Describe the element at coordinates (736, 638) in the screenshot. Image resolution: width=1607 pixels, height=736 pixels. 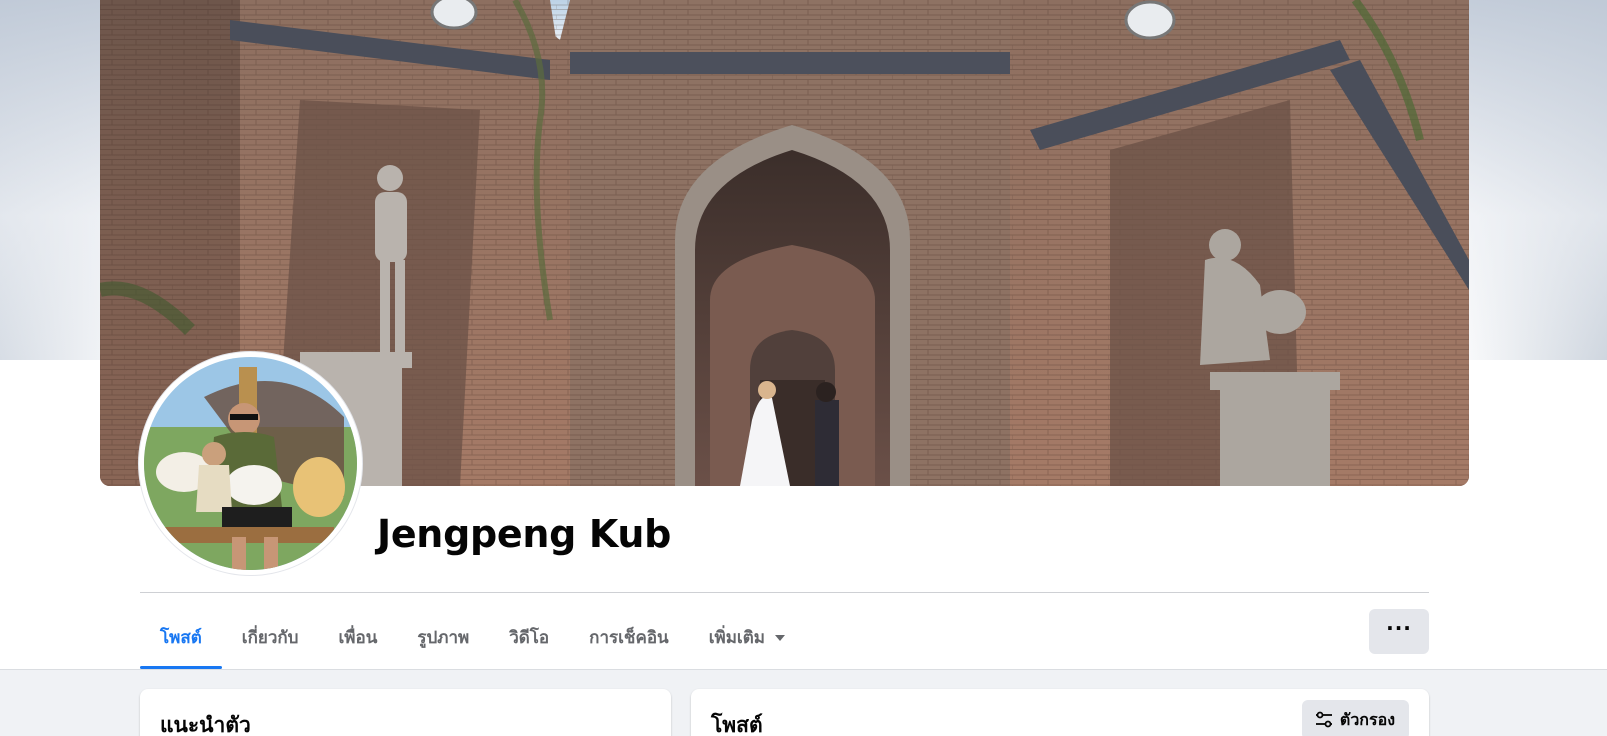
I see `tab-more-label: เพิ่มเติม` at that location.